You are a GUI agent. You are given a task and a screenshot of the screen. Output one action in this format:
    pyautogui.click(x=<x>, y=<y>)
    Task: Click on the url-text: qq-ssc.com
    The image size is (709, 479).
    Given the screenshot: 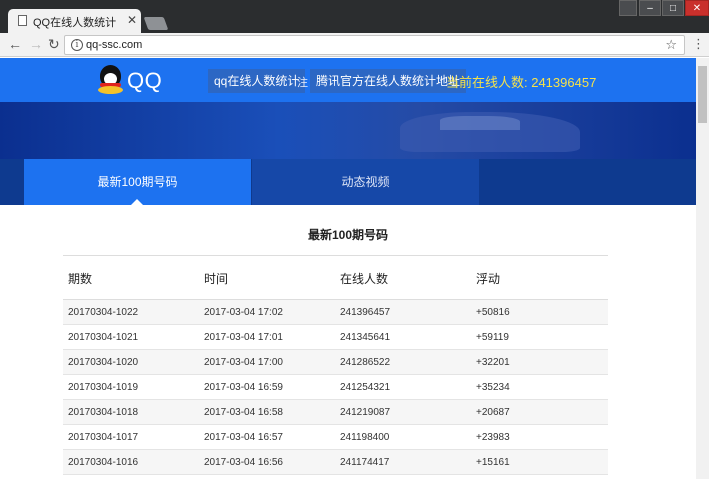 What is the action you would take?
    pyautogui.click(x=114, y=45)
    